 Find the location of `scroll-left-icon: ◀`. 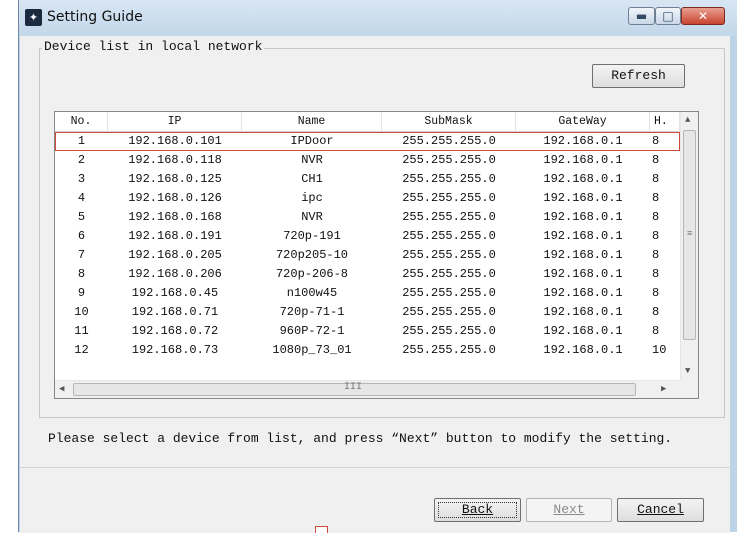

scroll-left-icon: ◀ is located at coordinates (61, 389).